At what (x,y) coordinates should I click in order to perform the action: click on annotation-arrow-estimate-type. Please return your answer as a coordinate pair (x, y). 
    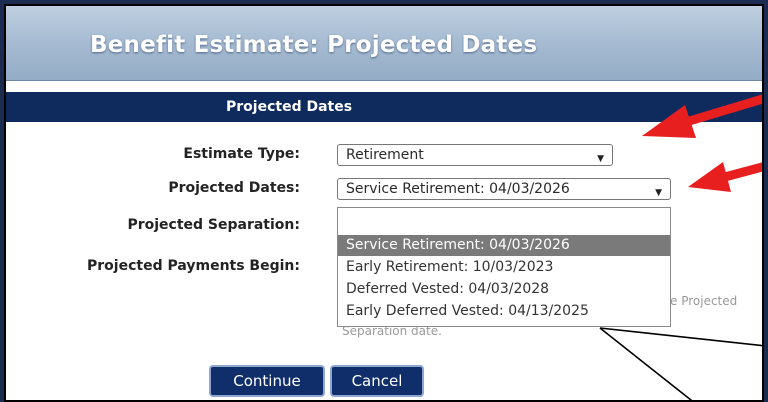
    Looking at the image, I should click on (702, 116).